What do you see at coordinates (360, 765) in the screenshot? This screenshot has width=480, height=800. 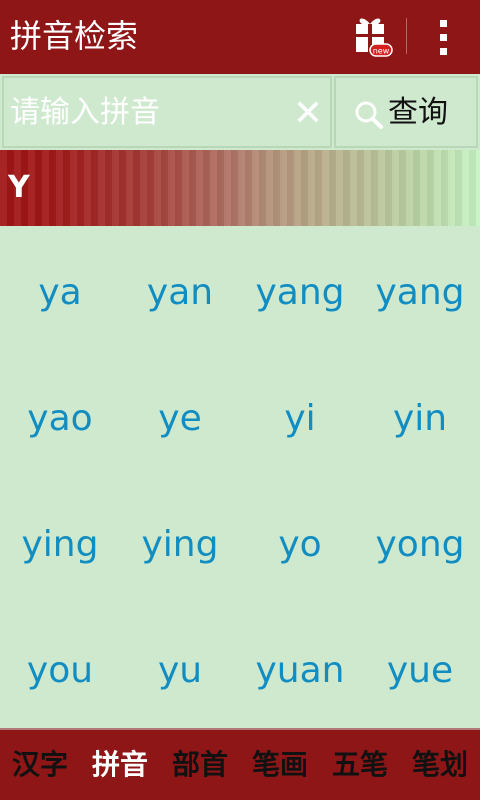 I see `tab-wubi: 五笔` at bounding box center [360, 765].